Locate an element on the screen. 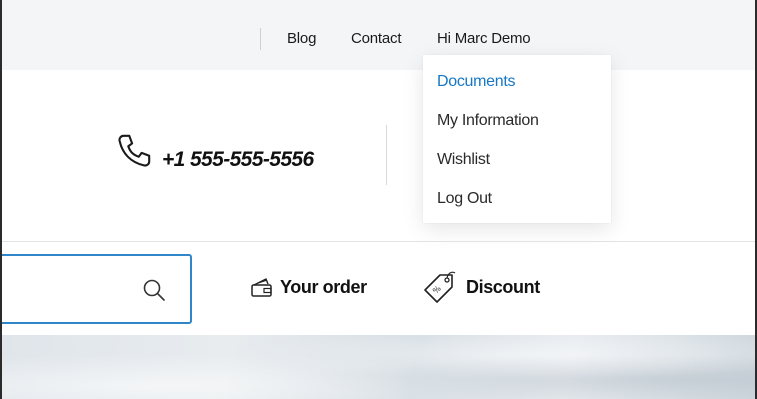 This screenshot has width=757, height=399. wallet-icon is located at coordinates (261, 287).